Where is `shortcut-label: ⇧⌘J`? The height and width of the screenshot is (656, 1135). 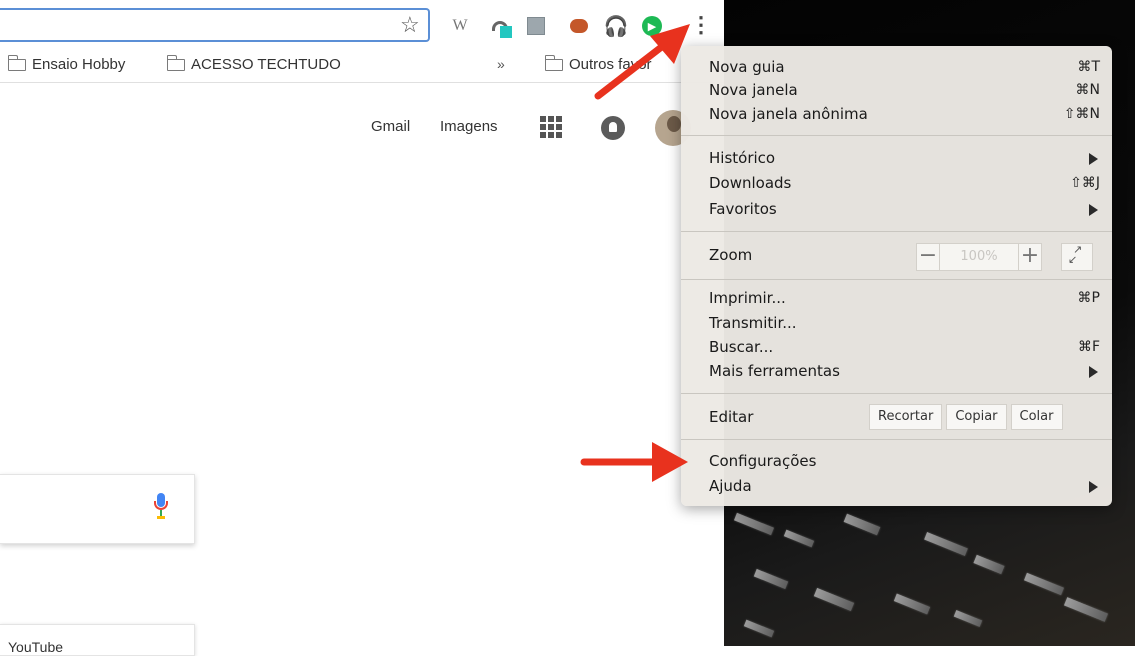 shortcut-label: ⇧⌘J is located at coordinates (1085, 183).